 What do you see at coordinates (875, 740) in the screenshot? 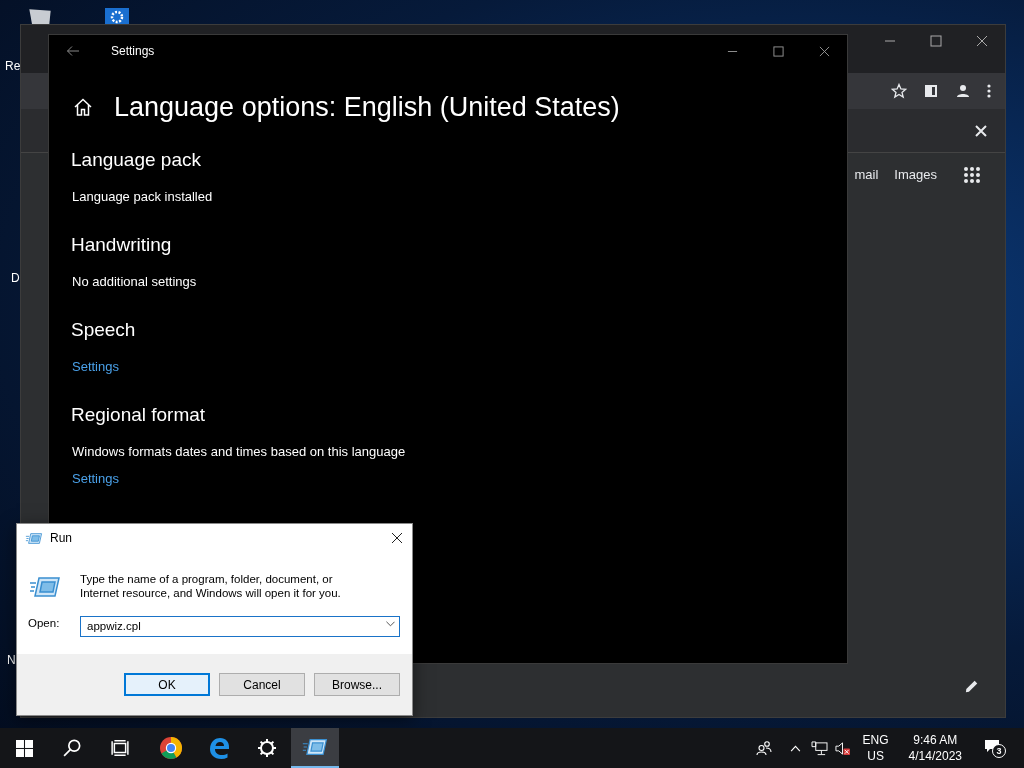
I see `language-indicator: ENG` at bounding box center [875, 740].